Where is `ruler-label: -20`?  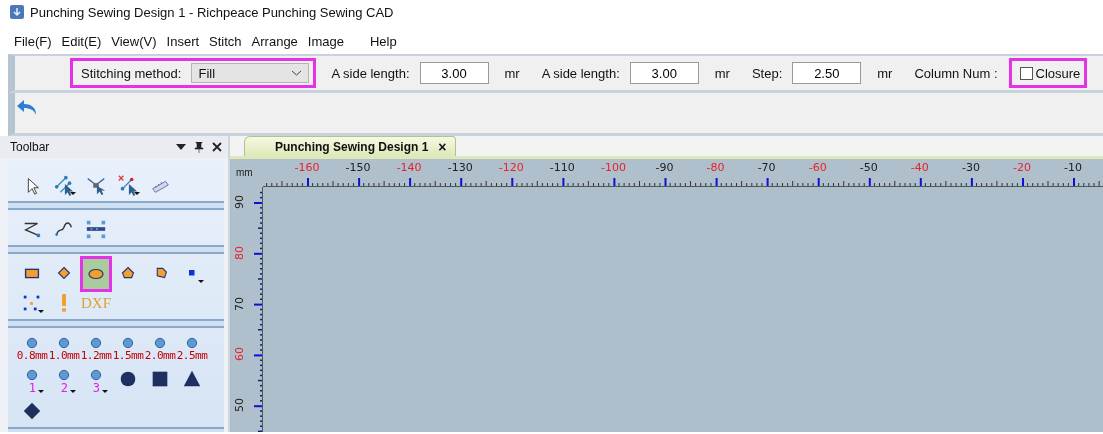 ruler-label: -20 is located at coordinates (1022, 167).